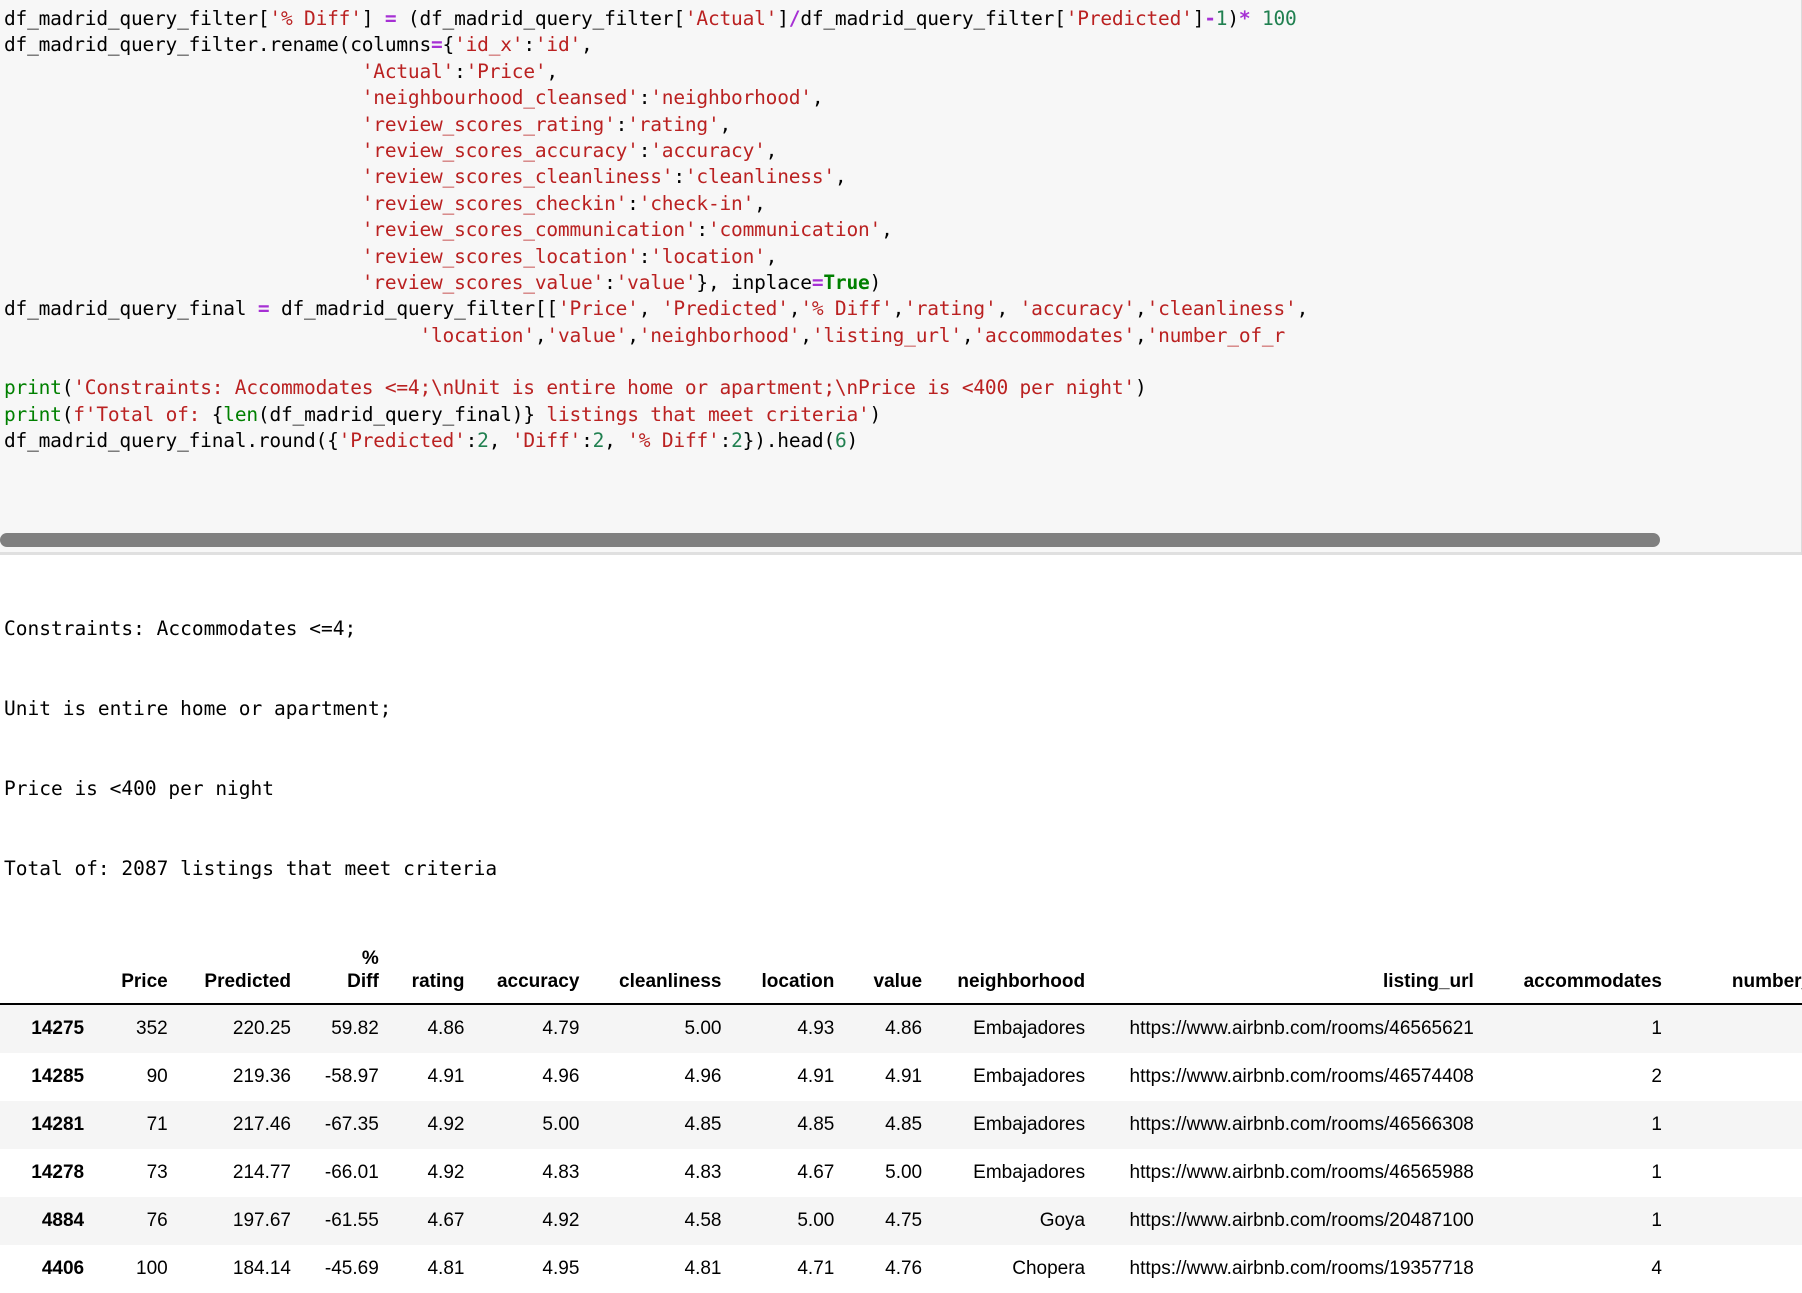 This screenshot has height=1293, width=1802. I want to click on cell-predicted: 220.25, so click(262, 1028).